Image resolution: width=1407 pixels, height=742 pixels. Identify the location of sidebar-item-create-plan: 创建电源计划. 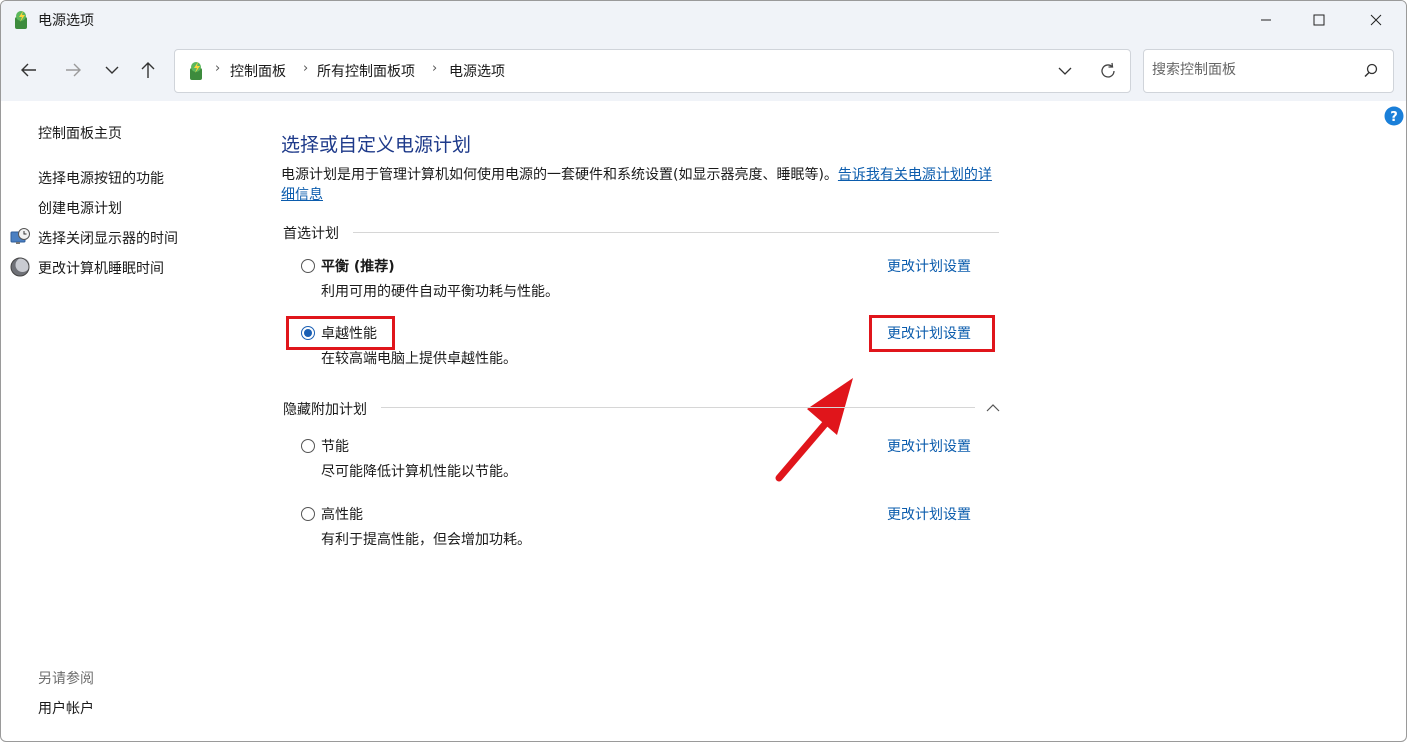
(80, 208).